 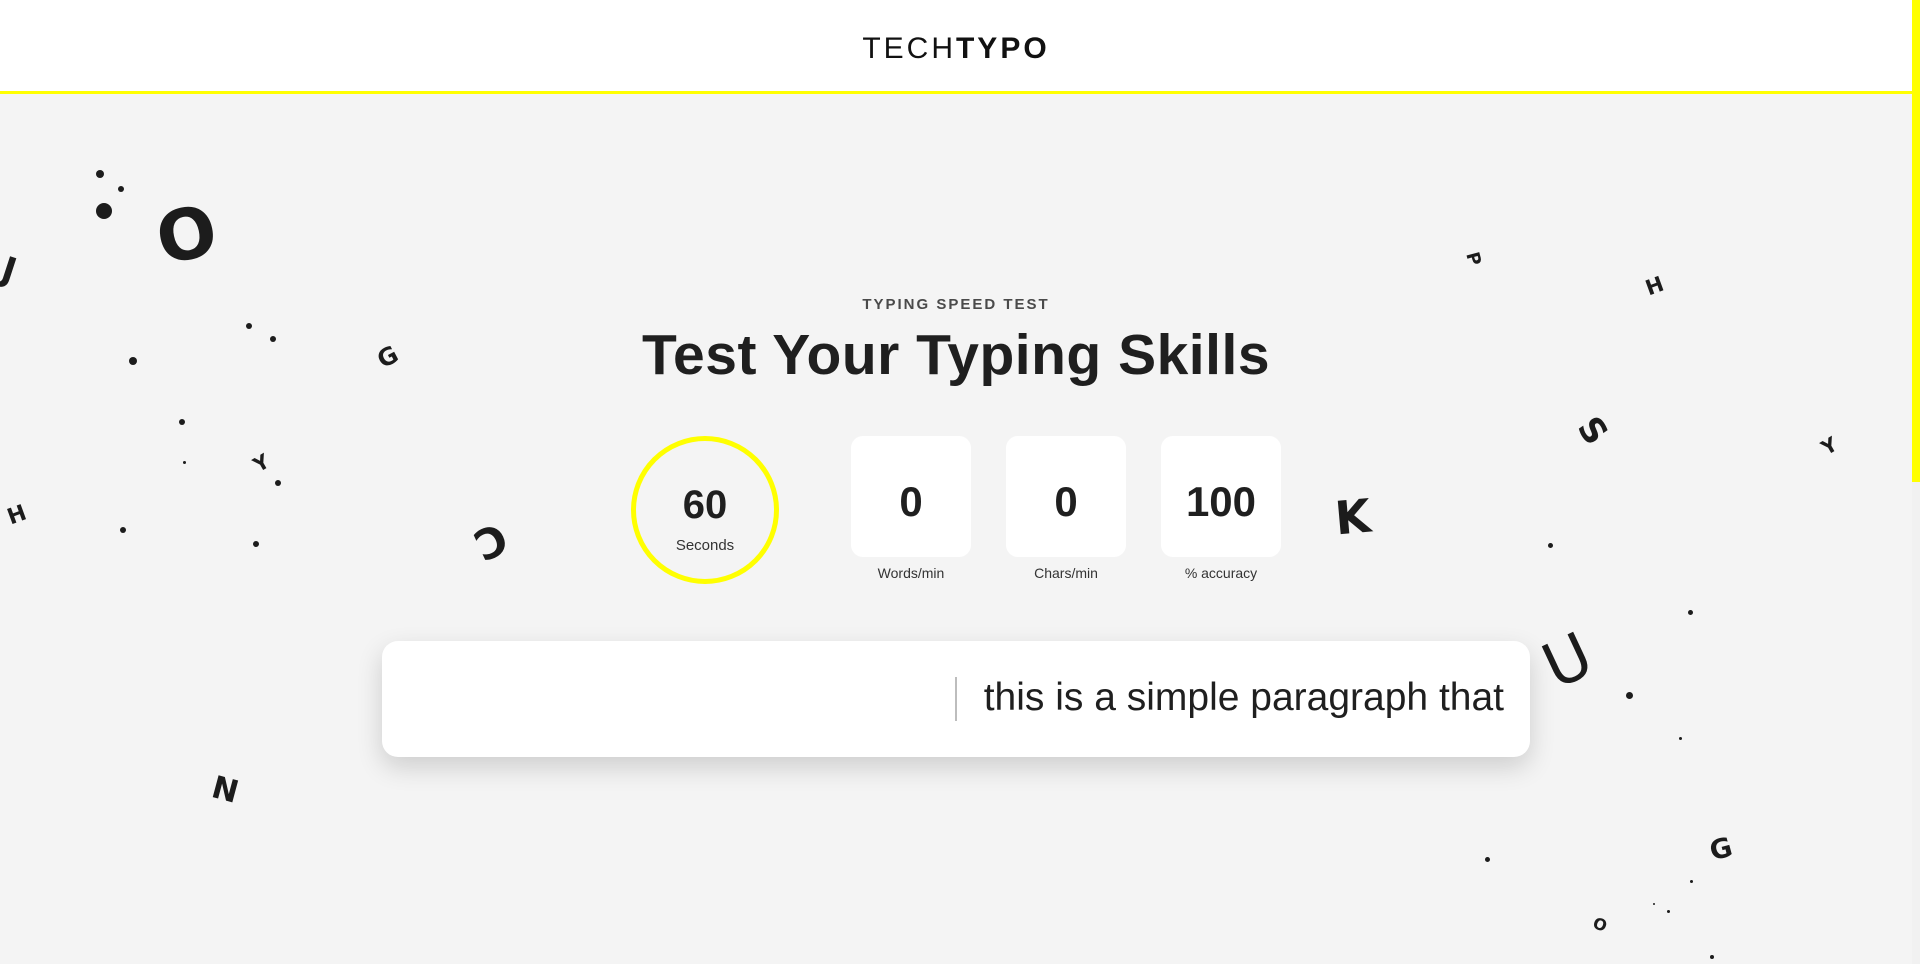 I want to click on accuracy-stat: 100, so click(x=1221, y=496).